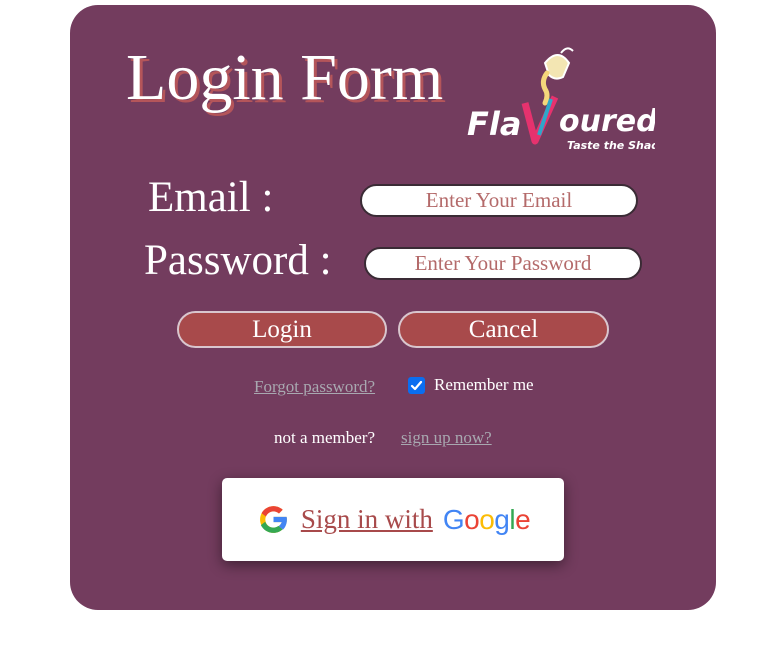 This screenshot has height=651, width=773. I want to click on brand-logo-tagline: Taste the Shades, so click(611, 145).